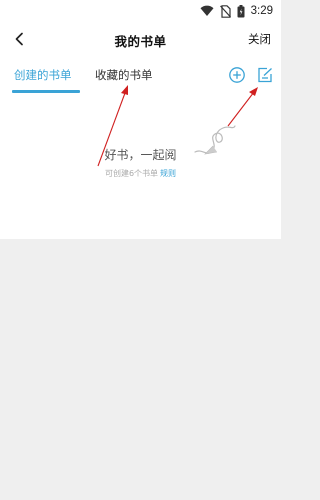  Describe the element at coordinates (259, 39) in the screenshot. I see `close-button: 关闭` at that location.